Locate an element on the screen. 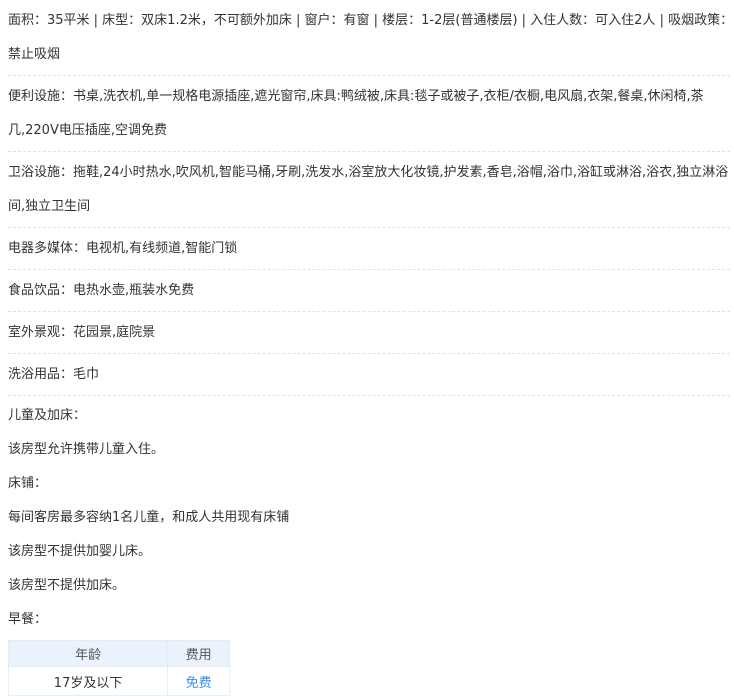 The height and width of the screenshot is (696, 734). children-policy-title: 儿童及加床： is located at coordinates (47, 415).